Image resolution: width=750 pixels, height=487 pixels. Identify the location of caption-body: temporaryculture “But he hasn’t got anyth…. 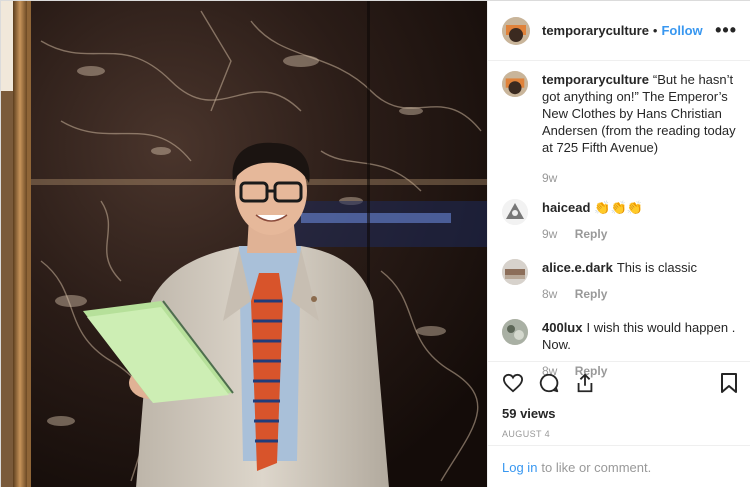
(639, 129).